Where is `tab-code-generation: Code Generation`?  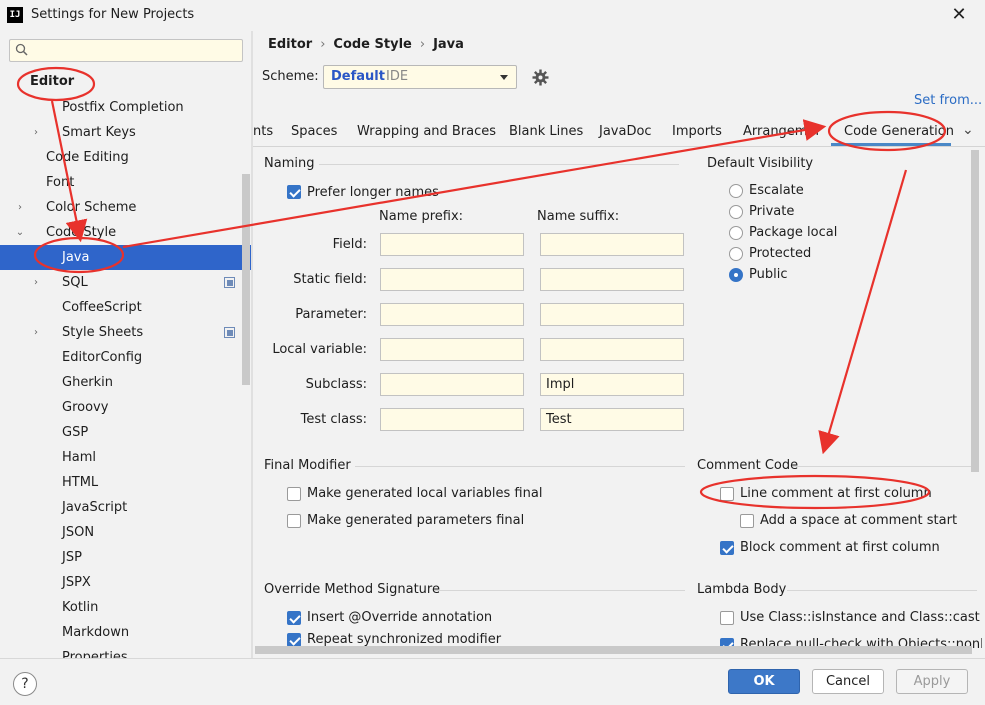
tab-code-generation: Code Generation is located at coordinates (899, 131).